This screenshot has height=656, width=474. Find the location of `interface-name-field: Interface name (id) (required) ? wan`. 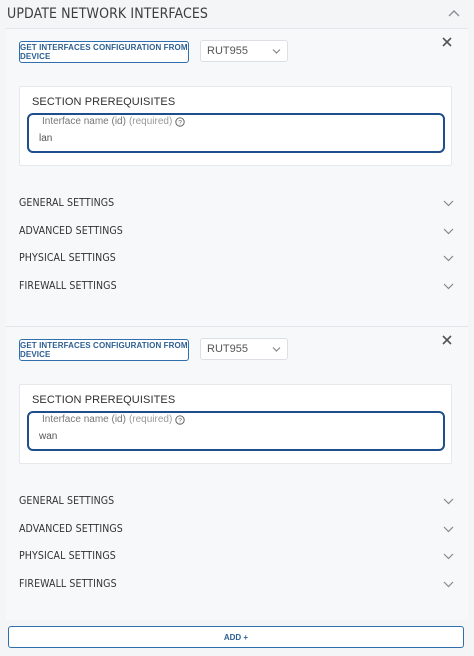

interface-name-field: Interface name (id) (required) ? wan is located at coordinates (236, 431).